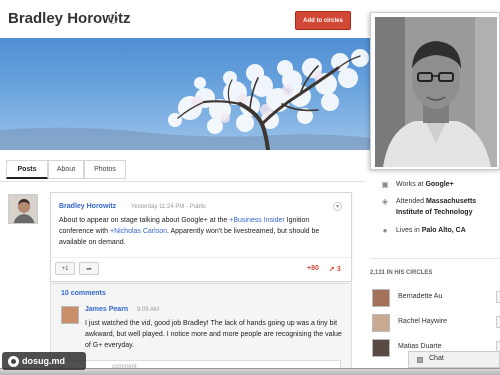 This screenshot has height=375, width=500. Describe the element at coordinates (66, 169) in the screenshot. I see `tab-about: About` at that location.